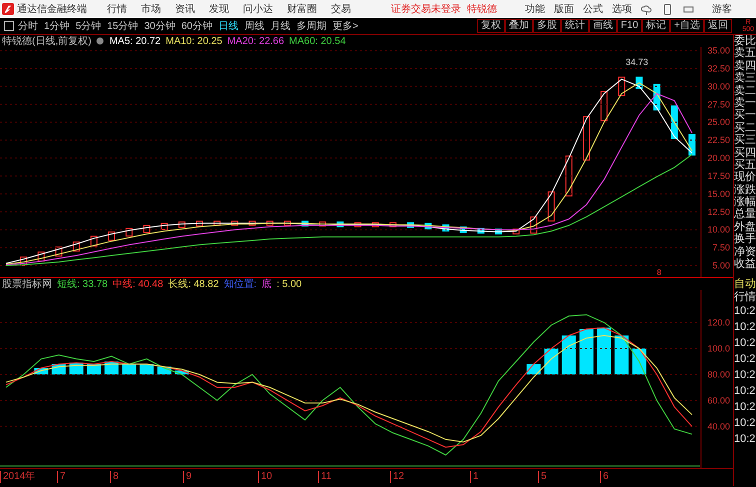  I want to click on axis-label: 5.00, so click(721, 265).